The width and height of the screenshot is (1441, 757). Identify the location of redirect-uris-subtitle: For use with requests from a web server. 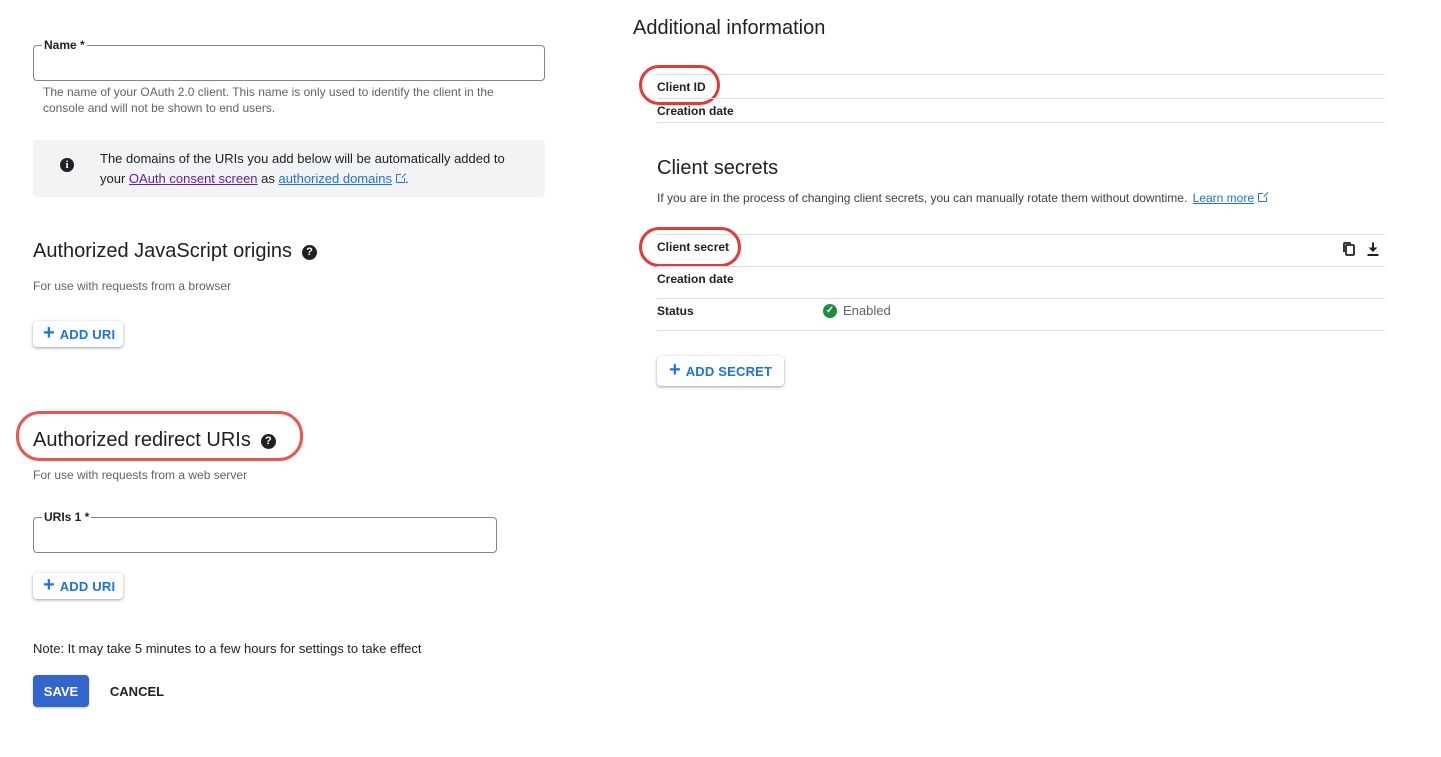
(140, 475).